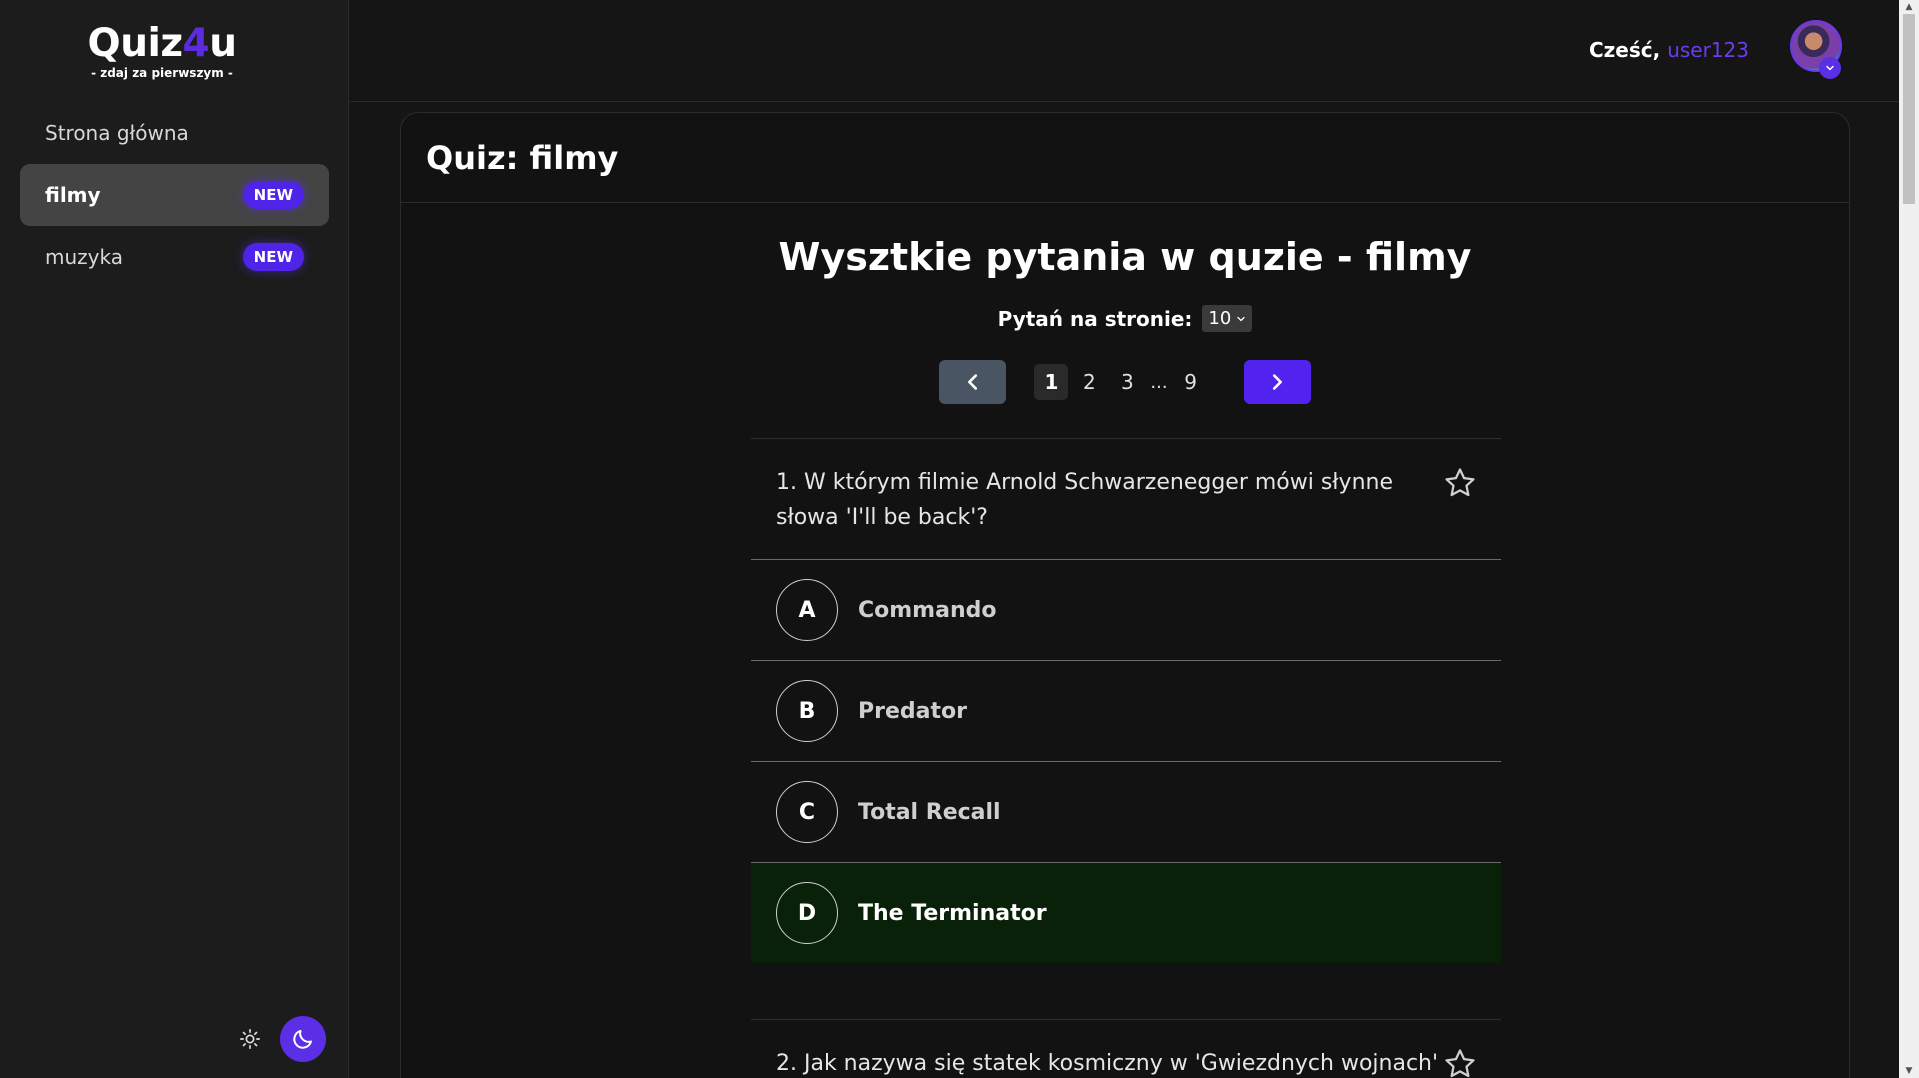  Describe the element at coordinates (522, 158) in the screenshot. I see `page-title: Quiz: filmy` at that location.